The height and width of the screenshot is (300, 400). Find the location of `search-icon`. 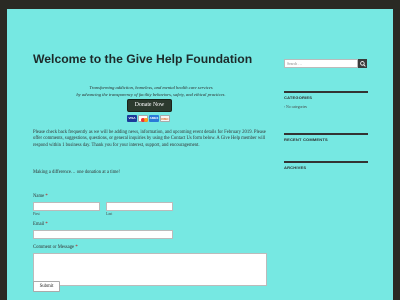

search-icon is located at coordinates (362, 63).